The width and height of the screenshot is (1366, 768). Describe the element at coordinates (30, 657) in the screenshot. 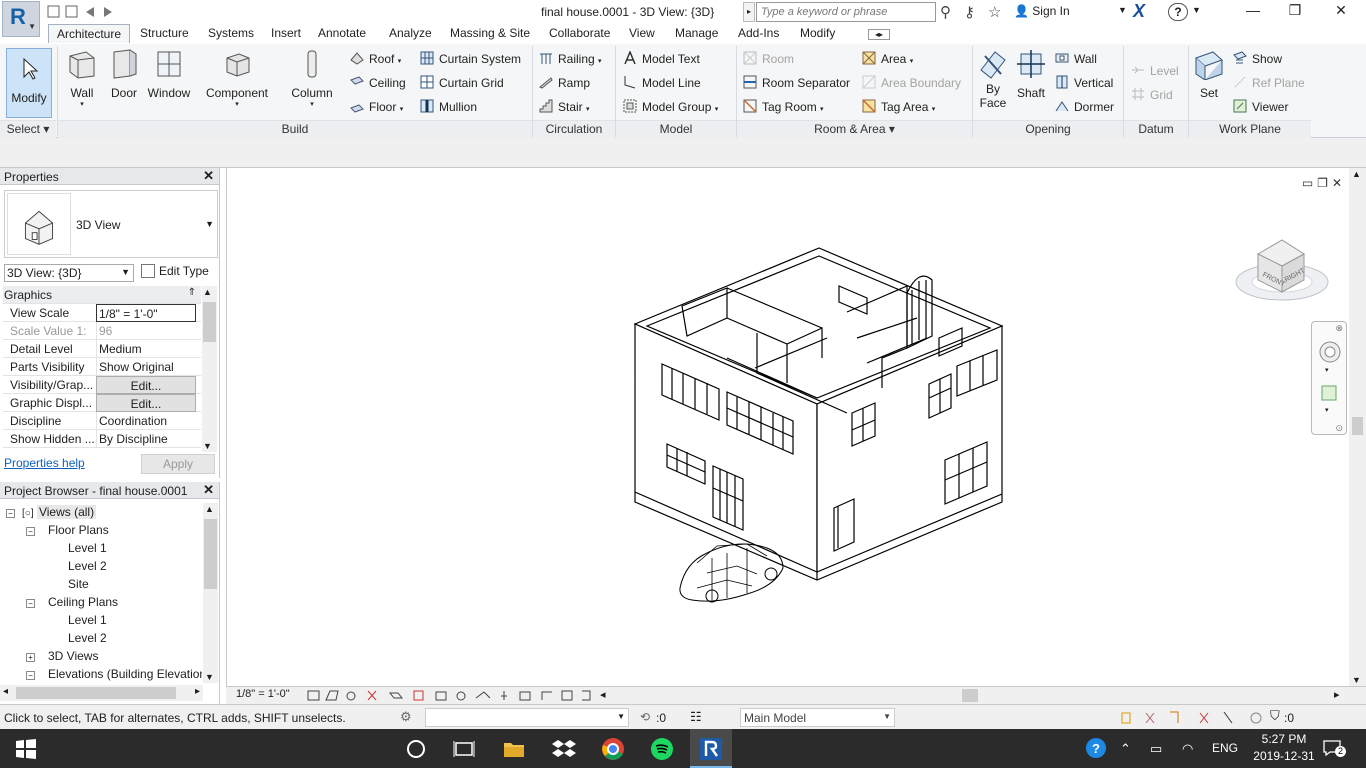

I see `expand-icon: +` at that location.